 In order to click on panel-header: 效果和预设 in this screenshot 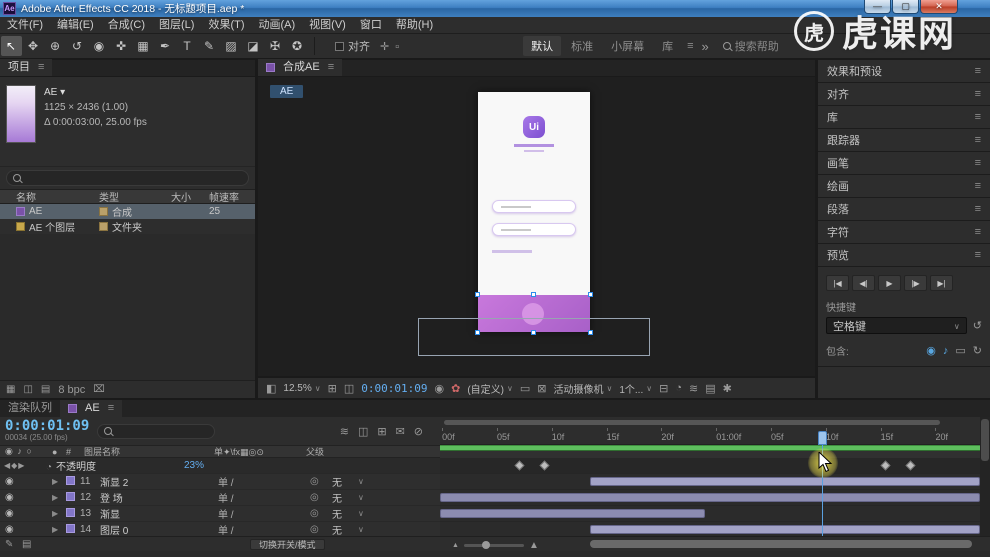, I will do `click(904, 71)`.